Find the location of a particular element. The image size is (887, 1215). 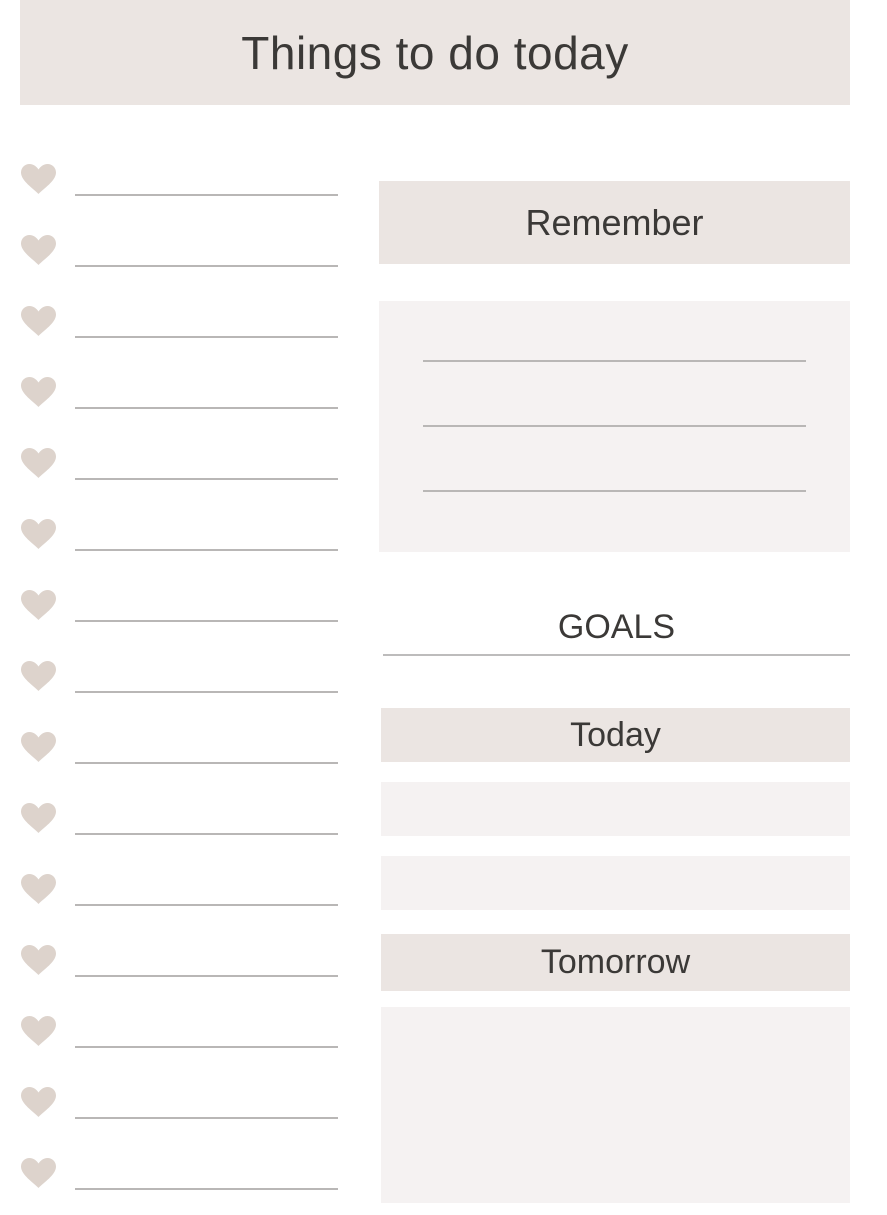

goals-heading: GOALS is located at coordinates (616, 628).